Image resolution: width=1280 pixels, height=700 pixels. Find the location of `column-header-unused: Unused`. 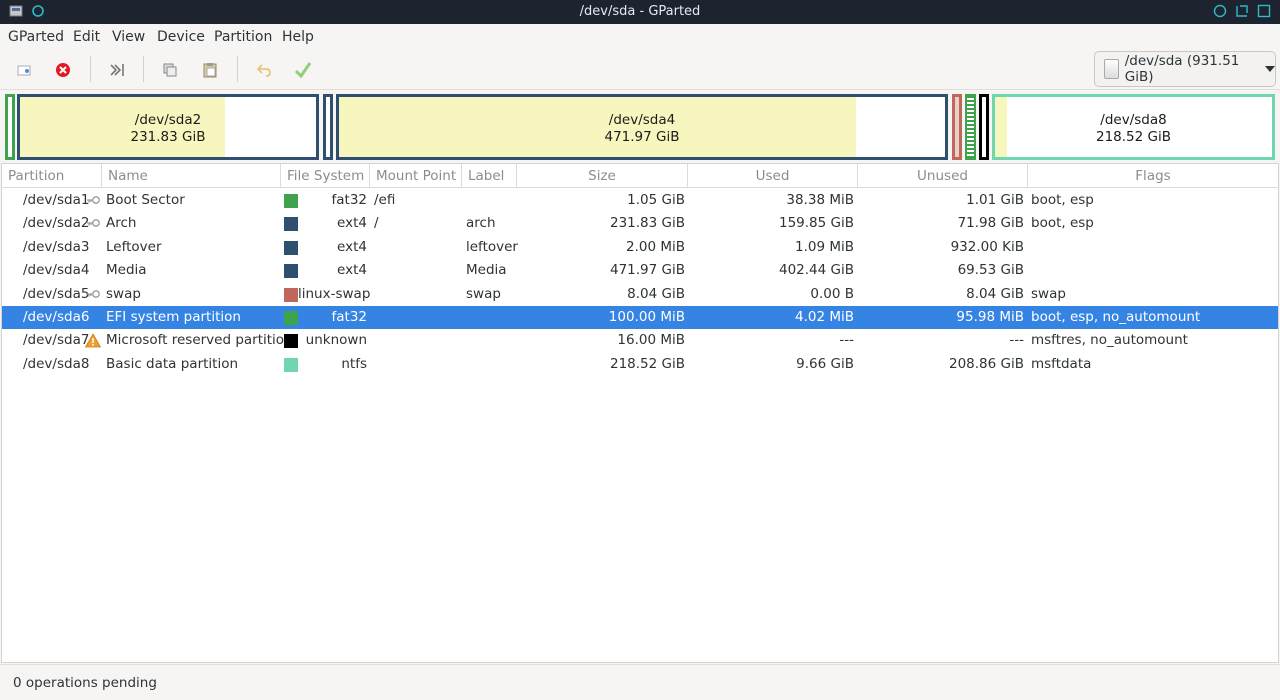

column-header-unused: Unused is located at coordinates (943, 176).